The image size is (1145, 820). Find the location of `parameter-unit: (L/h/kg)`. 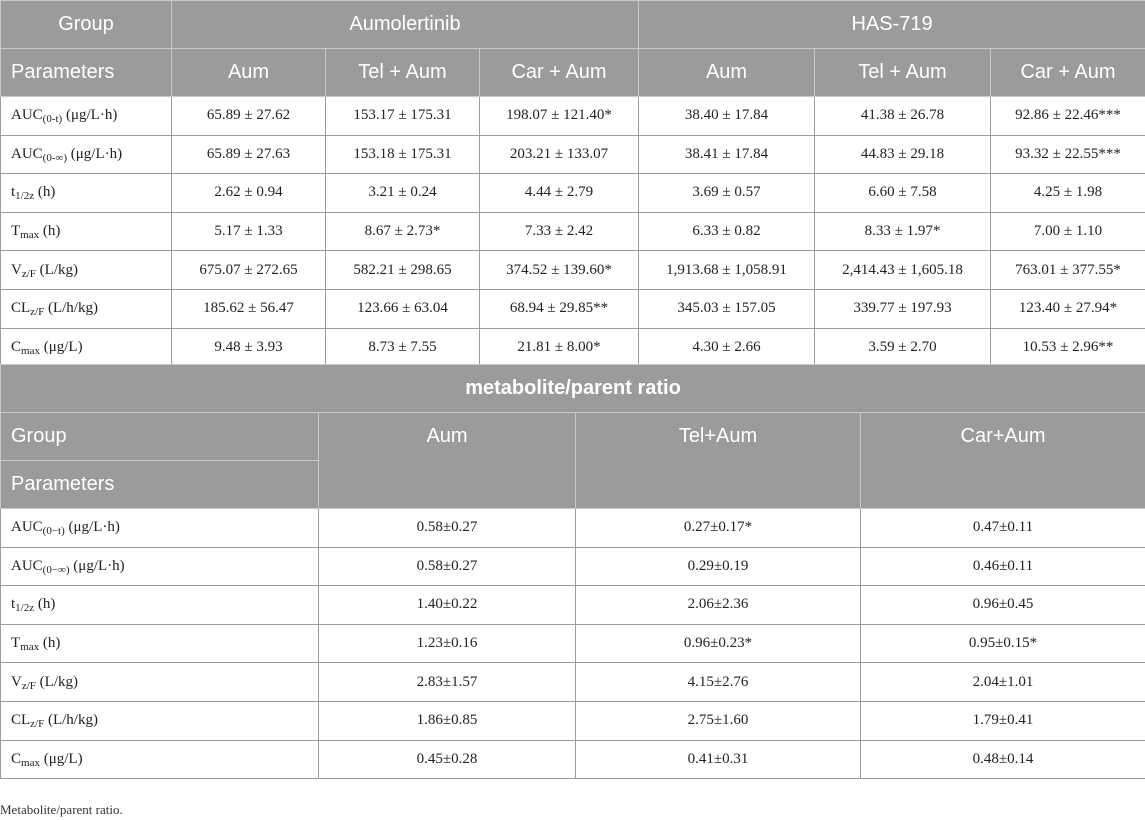

parameter-unit: (L/h/kg) is located at coordinates (71, 720).